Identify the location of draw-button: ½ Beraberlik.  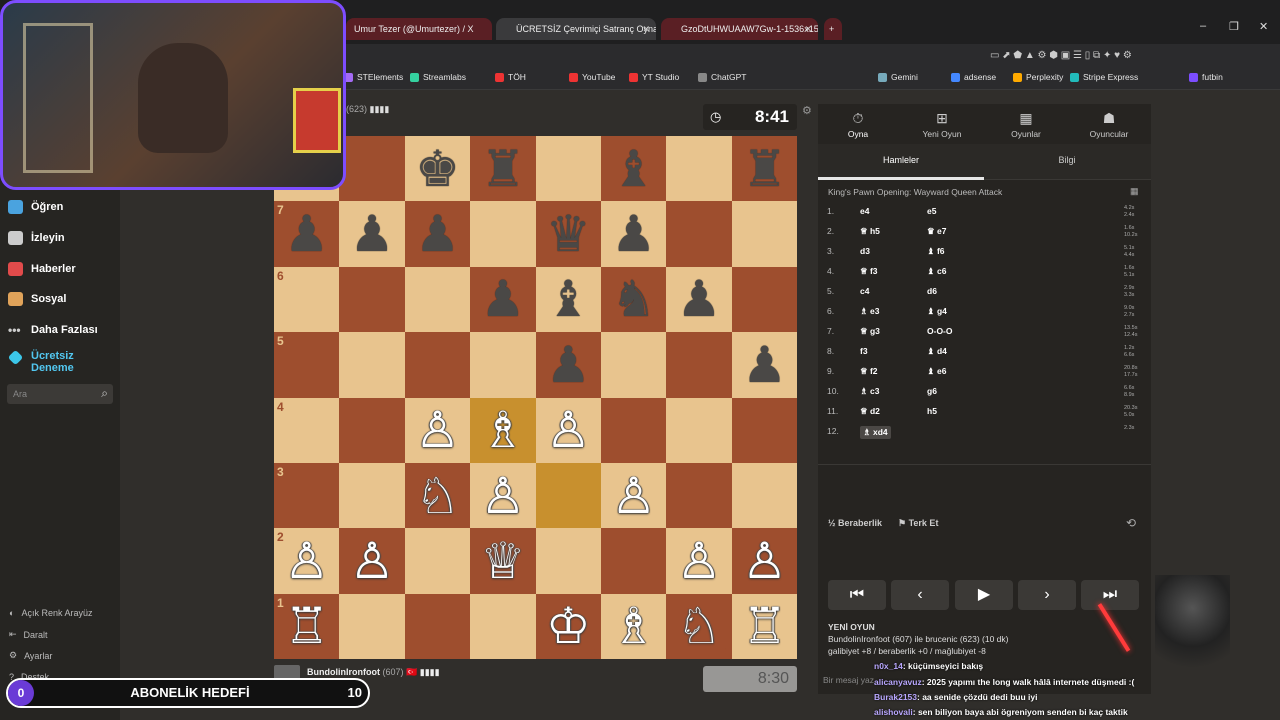
(855, 523).